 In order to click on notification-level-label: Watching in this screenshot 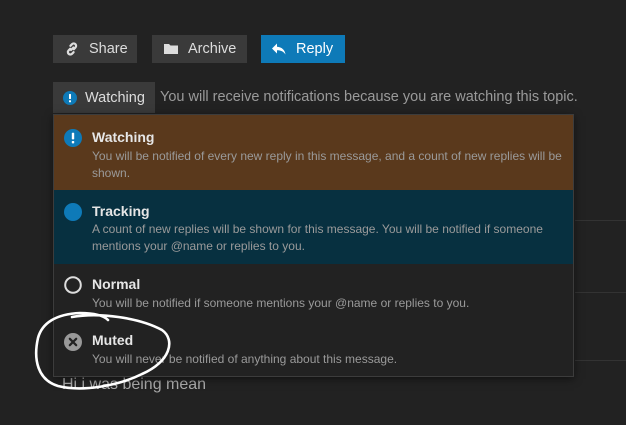, I will do `click(115, 97)`.